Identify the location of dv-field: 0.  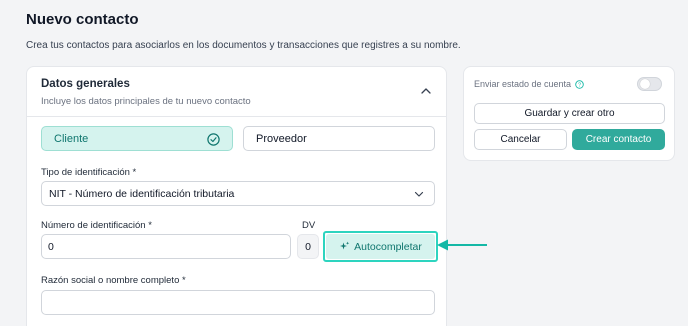
(308, 246).